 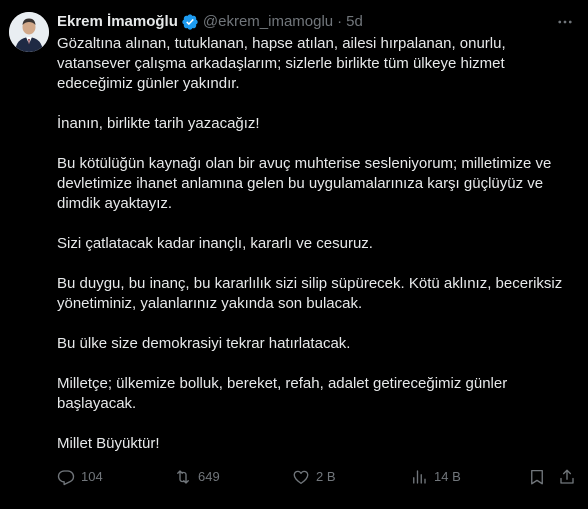 What do you see at coordinates (117, 22) in the screenshot?
I see `author-display-name: Ekrem İmamoğlu` at bounding box center [117, 22].